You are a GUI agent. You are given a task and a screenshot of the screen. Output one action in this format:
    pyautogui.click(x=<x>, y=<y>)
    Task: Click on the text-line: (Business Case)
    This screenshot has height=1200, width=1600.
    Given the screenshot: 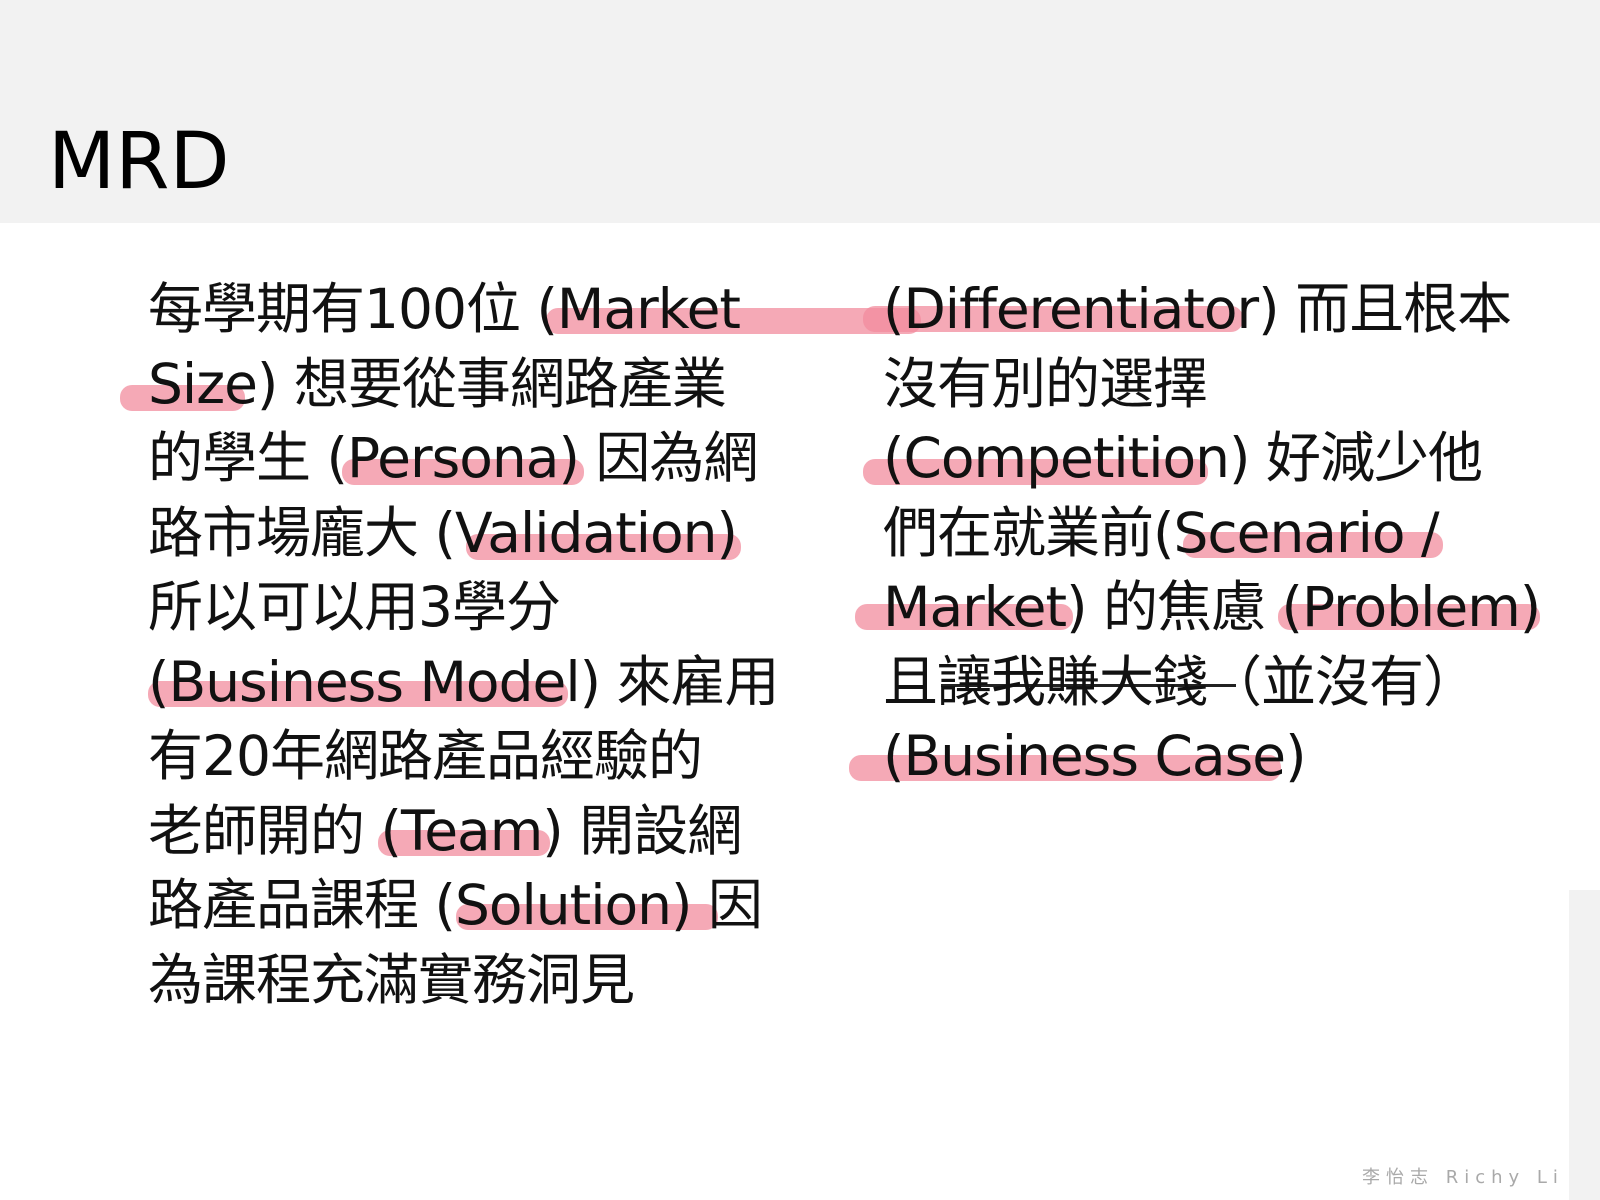 What is the action you would take?
    pyautogui.click(x=1206, y=756)
    